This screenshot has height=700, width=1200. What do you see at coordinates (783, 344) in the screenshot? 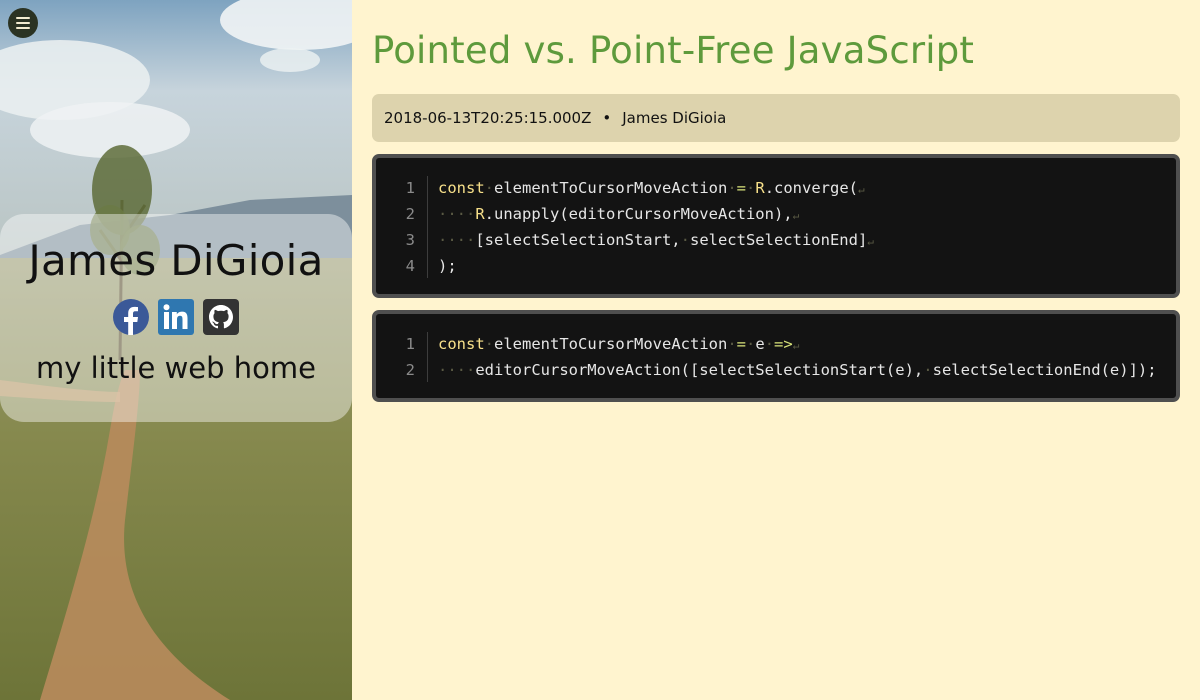
I see `code-token: =>` at bounding box center [783, 344].